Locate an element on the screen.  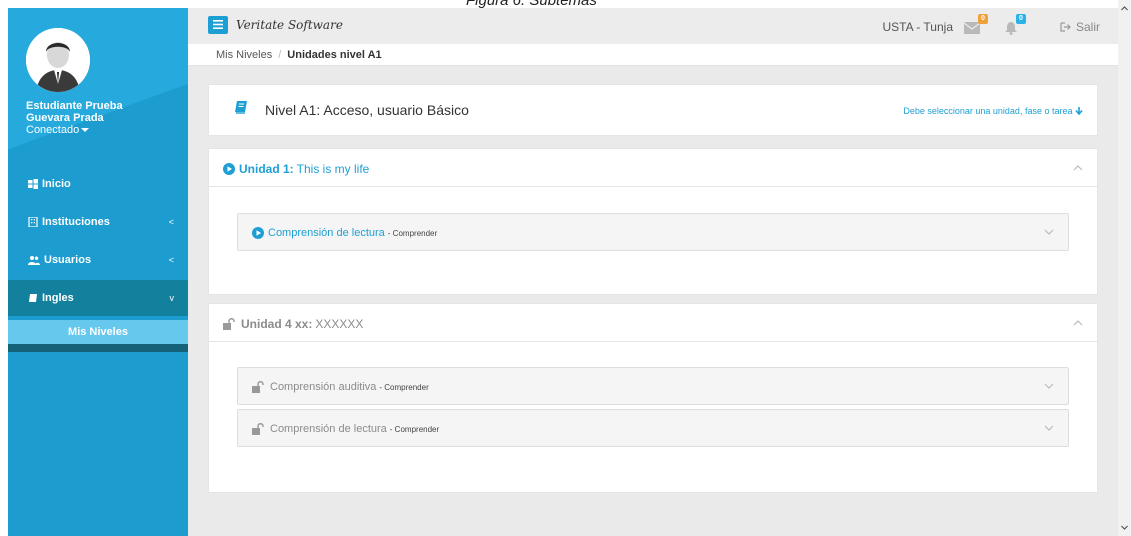
breadcrumb-current: Unidades nivel A1 is located at coordinates (334, 55).